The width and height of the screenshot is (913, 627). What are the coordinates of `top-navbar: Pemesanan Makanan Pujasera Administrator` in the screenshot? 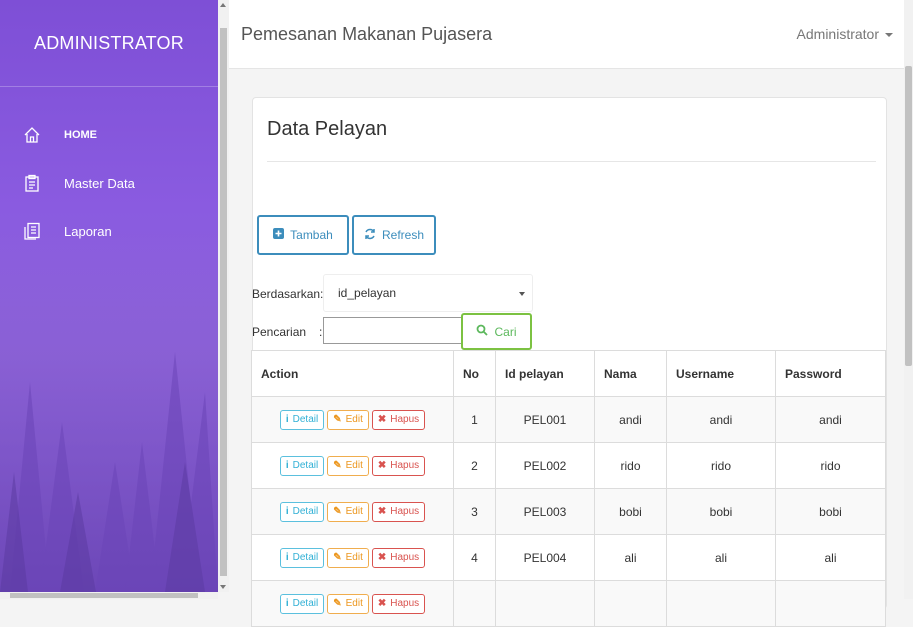 It's located at (571, 34).